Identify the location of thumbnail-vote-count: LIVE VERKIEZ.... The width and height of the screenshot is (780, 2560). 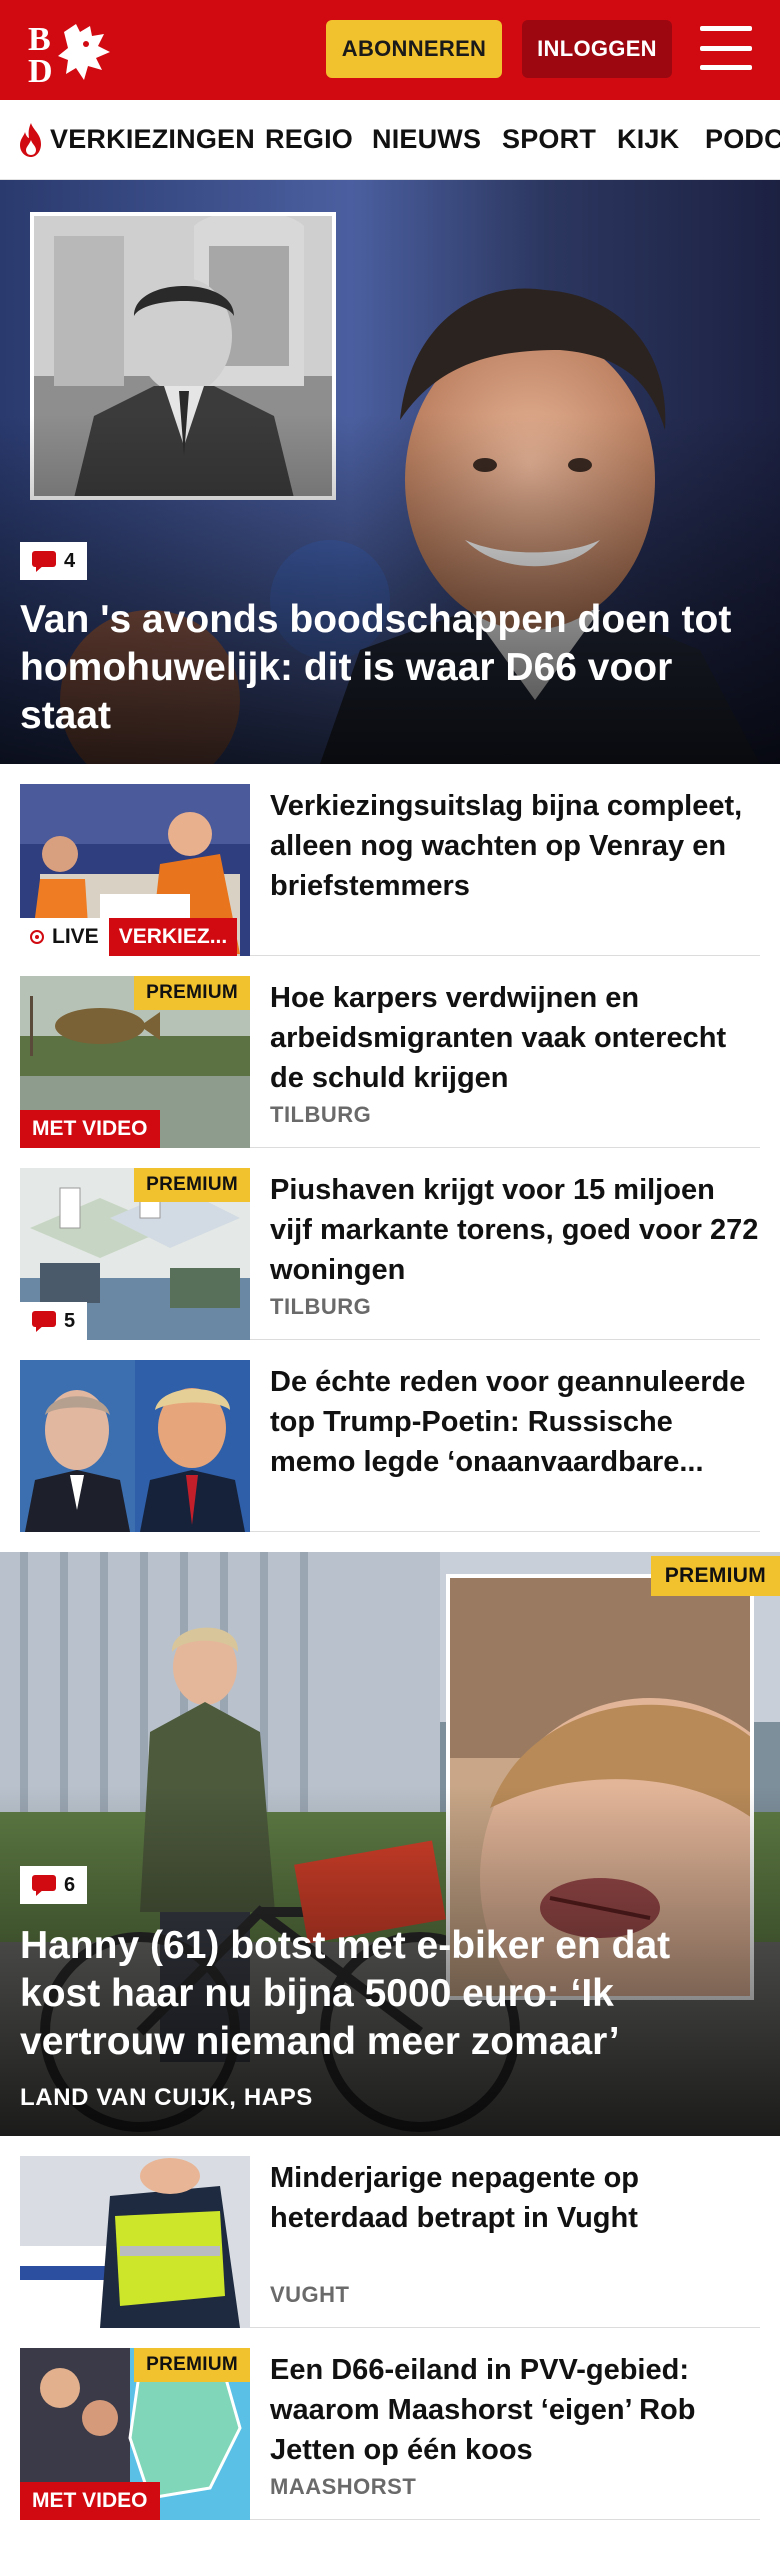
(135, 870).